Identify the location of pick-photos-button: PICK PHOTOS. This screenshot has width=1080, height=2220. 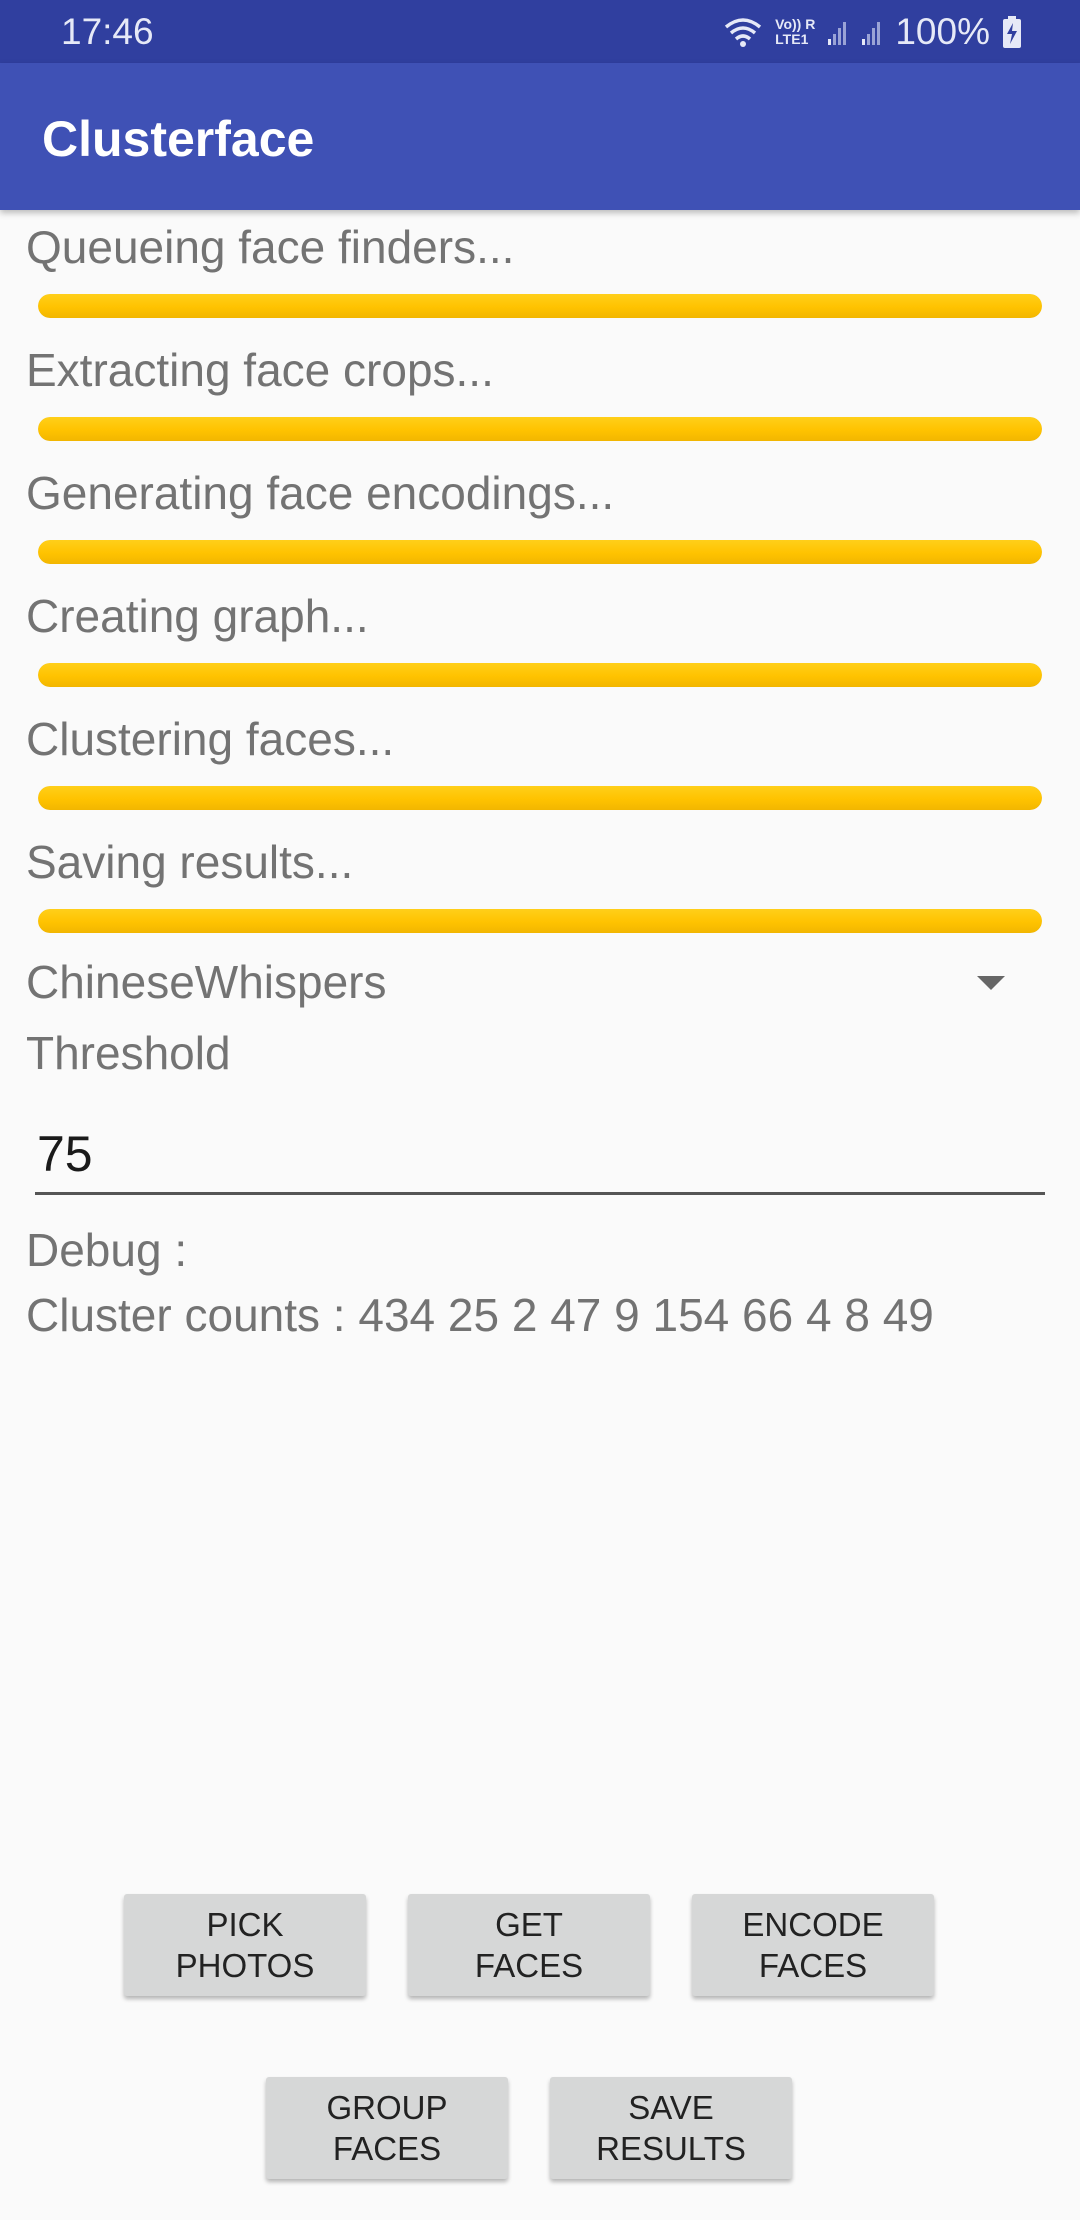
(245, 1945).